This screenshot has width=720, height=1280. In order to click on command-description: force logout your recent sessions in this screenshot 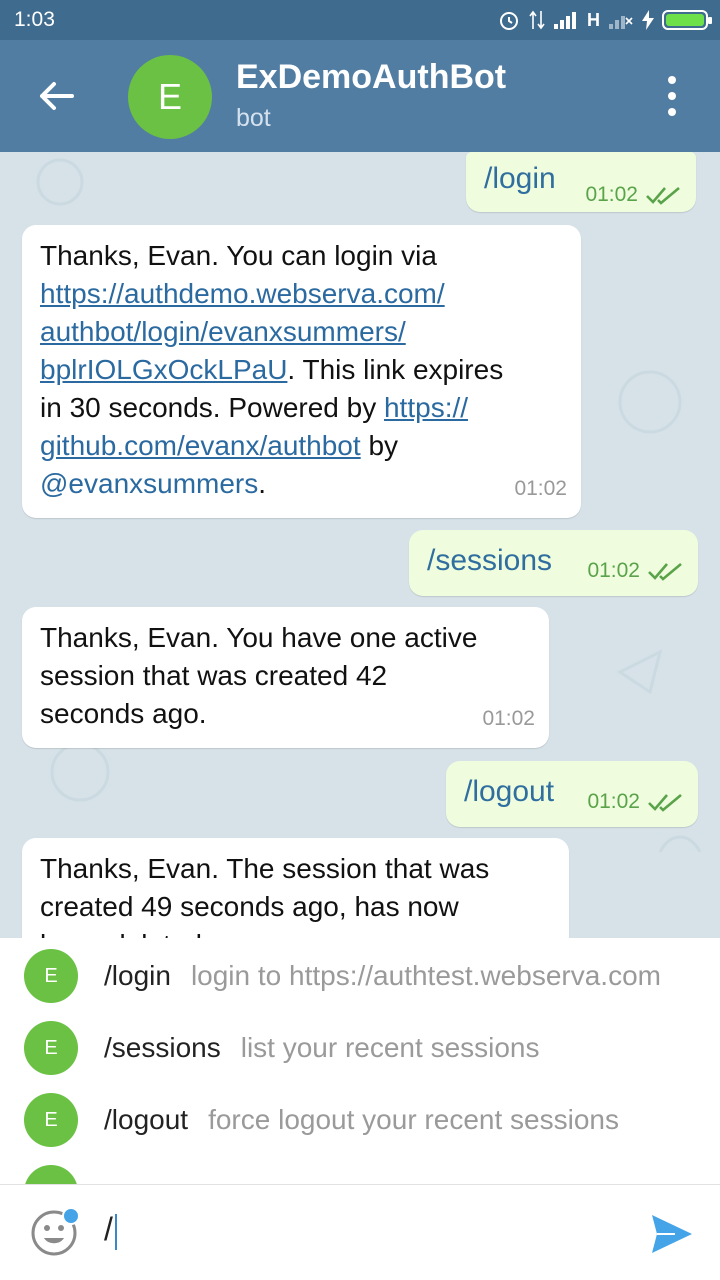, I will do `click(413, 1119)`.